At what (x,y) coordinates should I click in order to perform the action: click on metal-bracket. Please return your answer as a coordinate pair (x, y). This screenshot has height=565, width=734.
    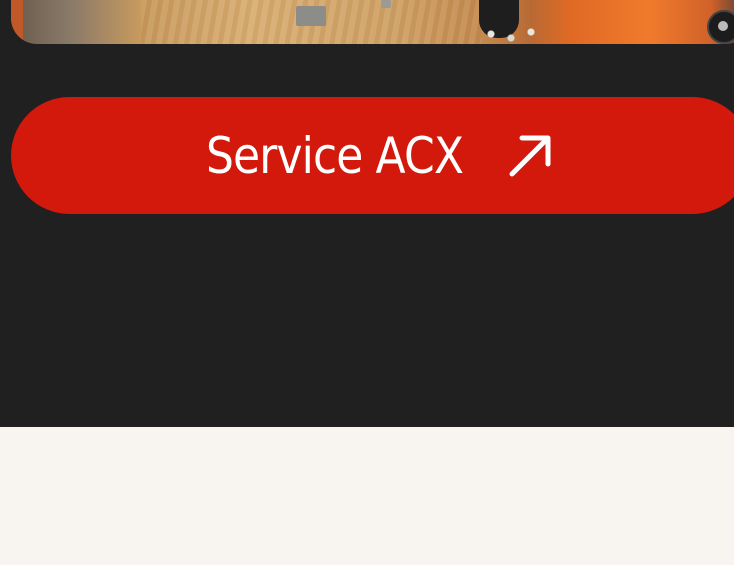
    Looking at the image, I should click on (386, 4).